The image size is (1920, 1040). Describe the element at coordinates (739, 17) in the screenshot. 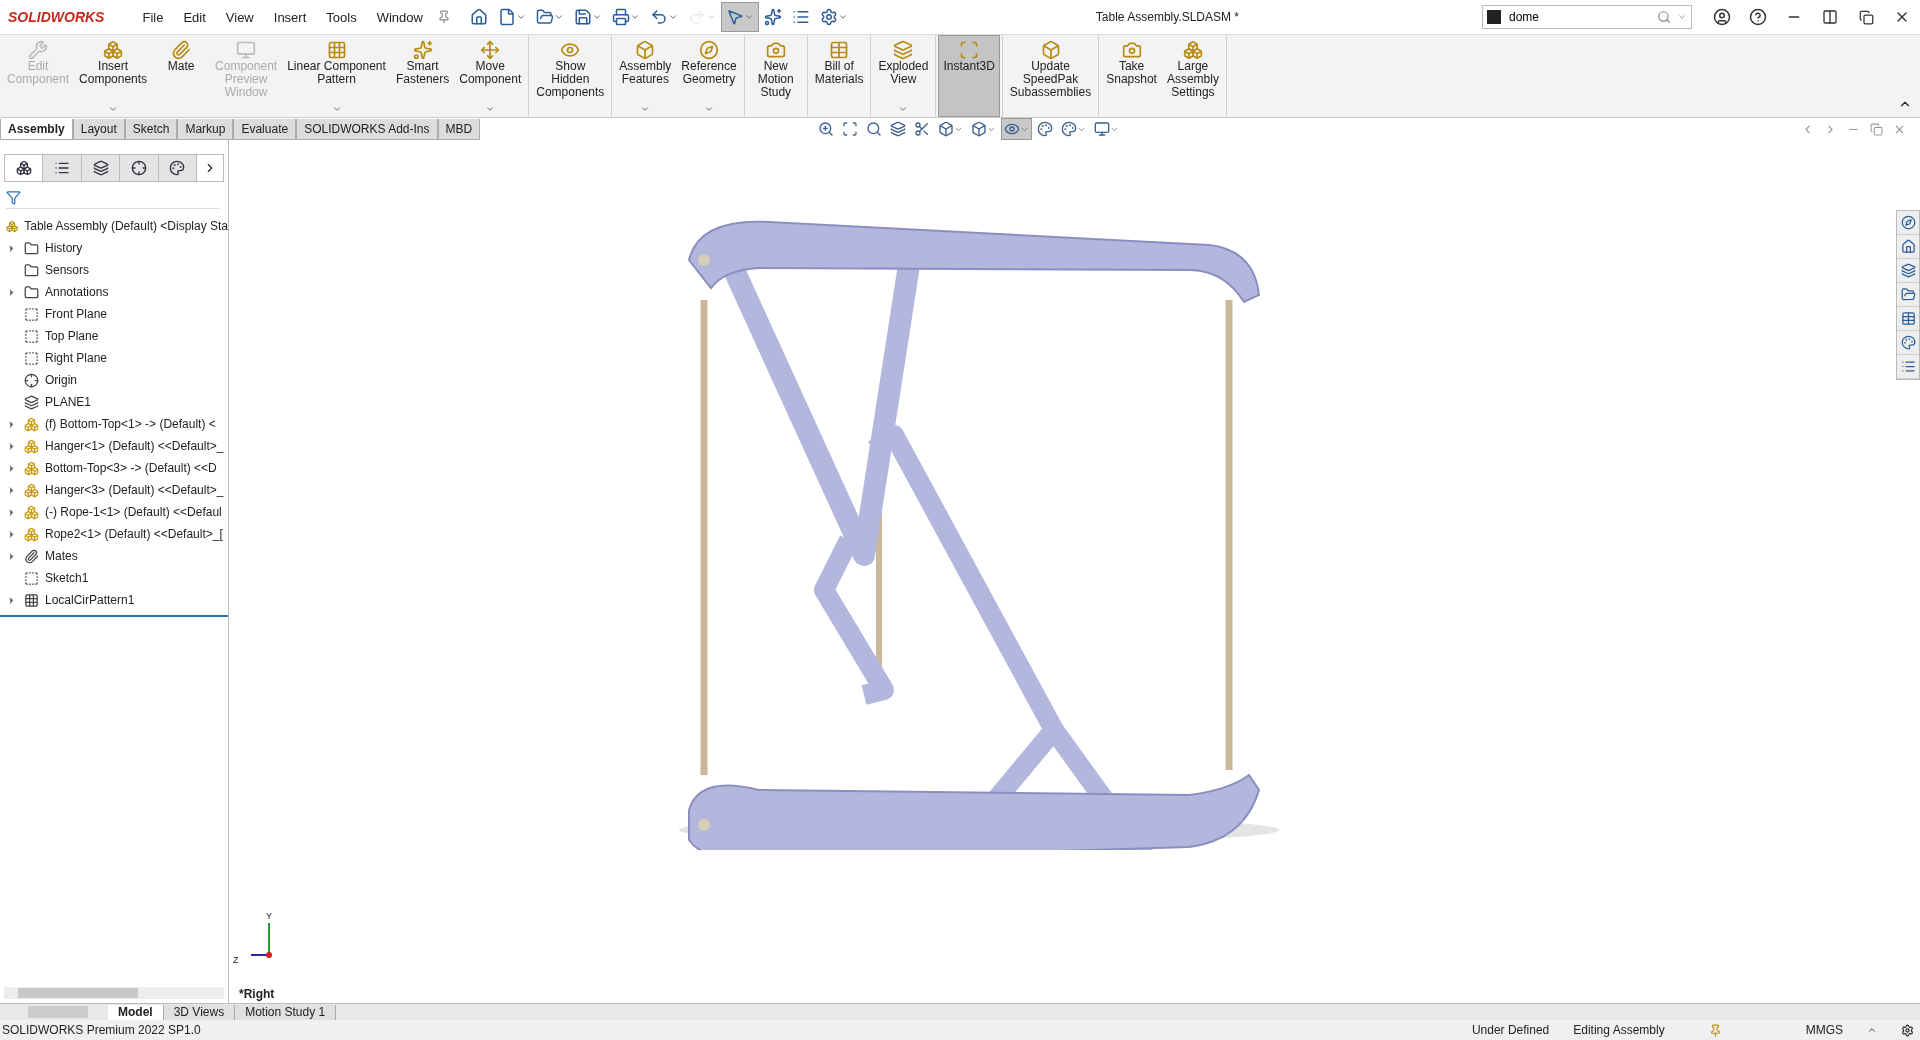

I see `toolbar-button` at that location.